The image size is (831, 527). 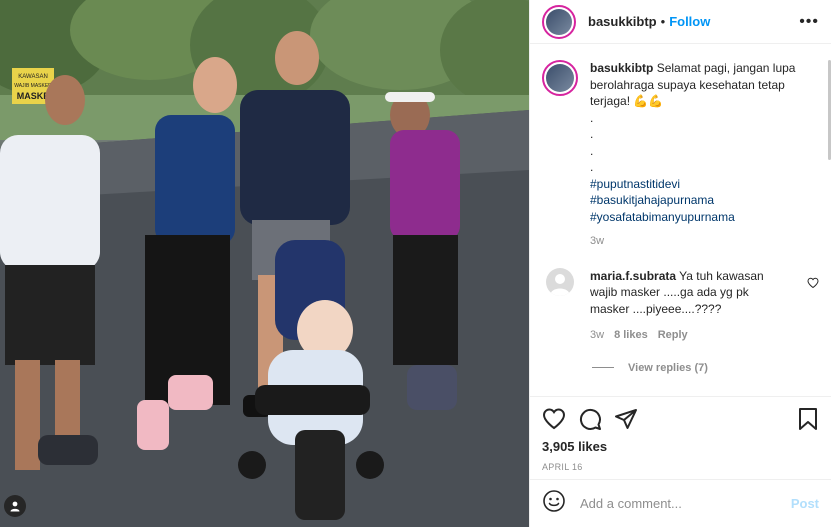 I want to click on hashtag-link: #yosafatabimanyupurnama, so click(x=700, y=217).